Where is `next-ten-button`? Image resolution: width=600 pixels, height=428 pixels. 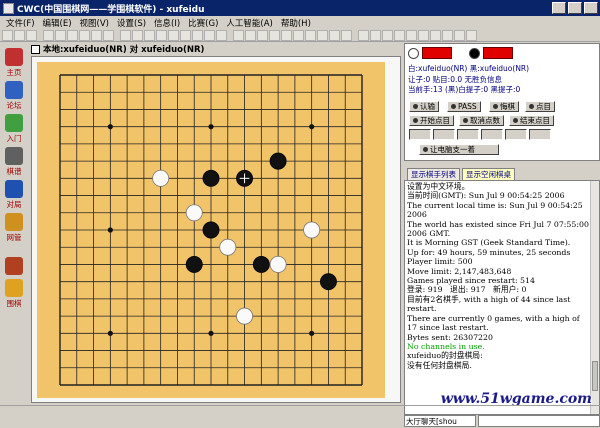
next-ten-button is located at coordinates (516, 134).